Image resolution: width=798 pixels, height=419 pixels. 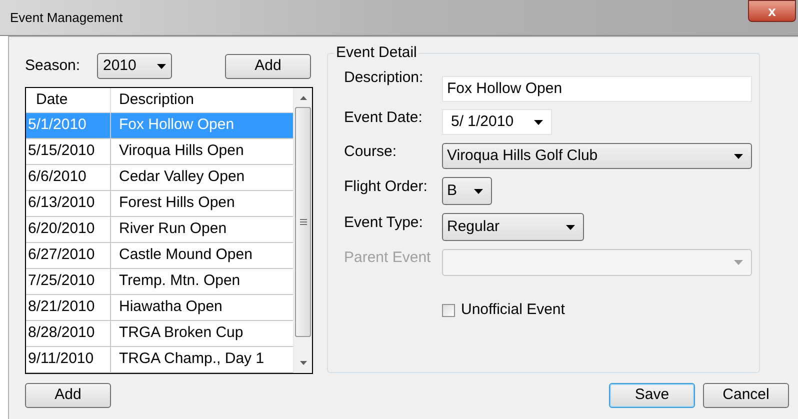 I want to click on dropdown: Regular, so click(x=513, y=227).